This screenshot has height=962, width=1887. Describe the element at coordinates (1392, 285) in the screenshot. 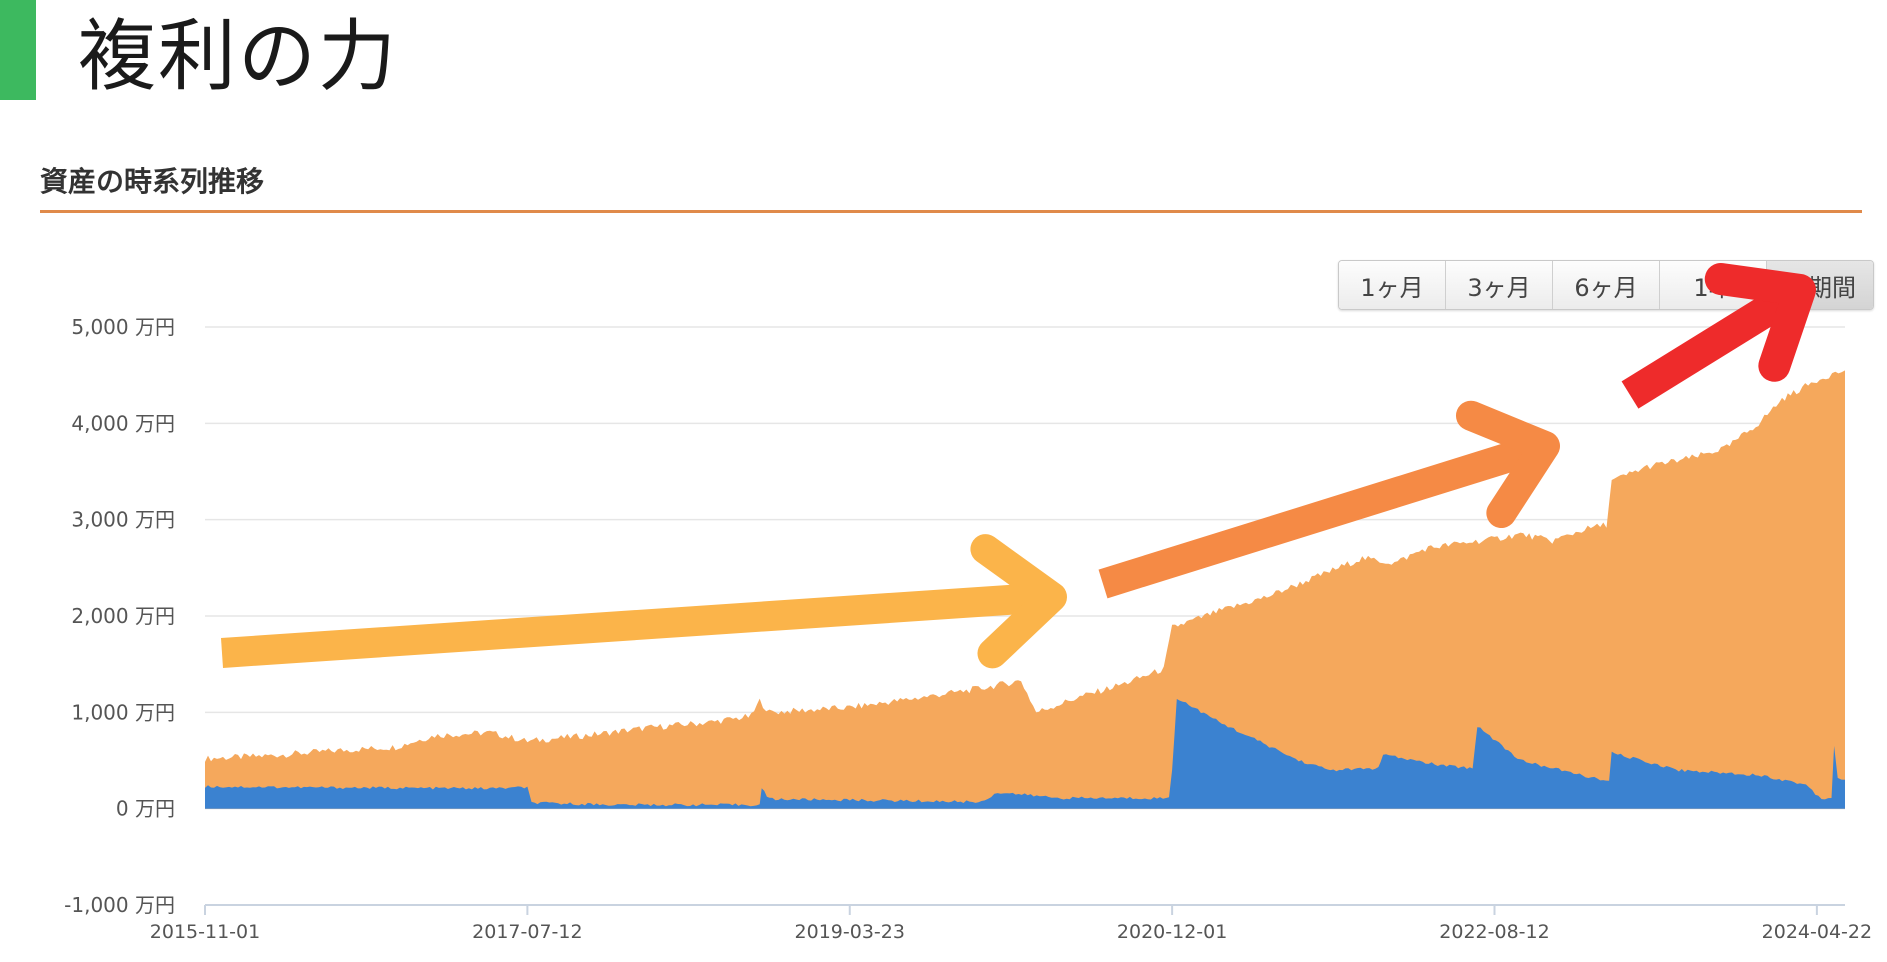

I see `range-button-1m: 1ヶ月` at that location.